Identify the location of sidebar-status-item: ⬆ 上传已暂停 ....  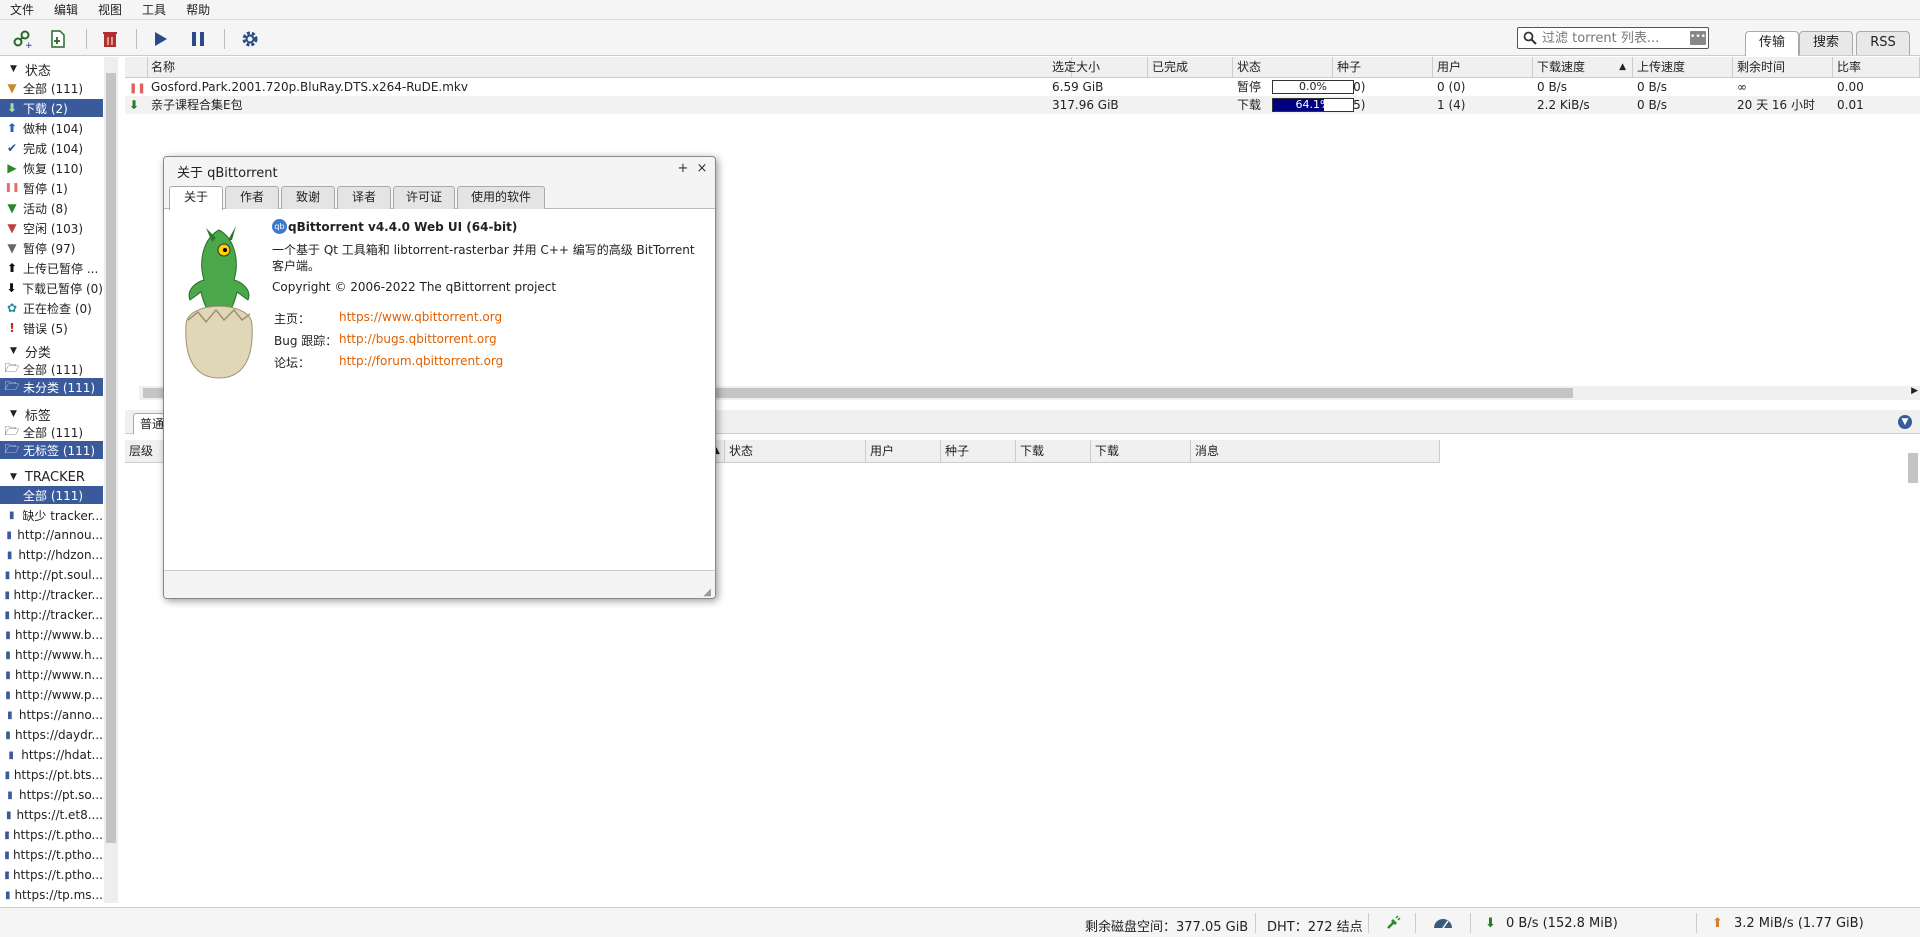
(51, 268).